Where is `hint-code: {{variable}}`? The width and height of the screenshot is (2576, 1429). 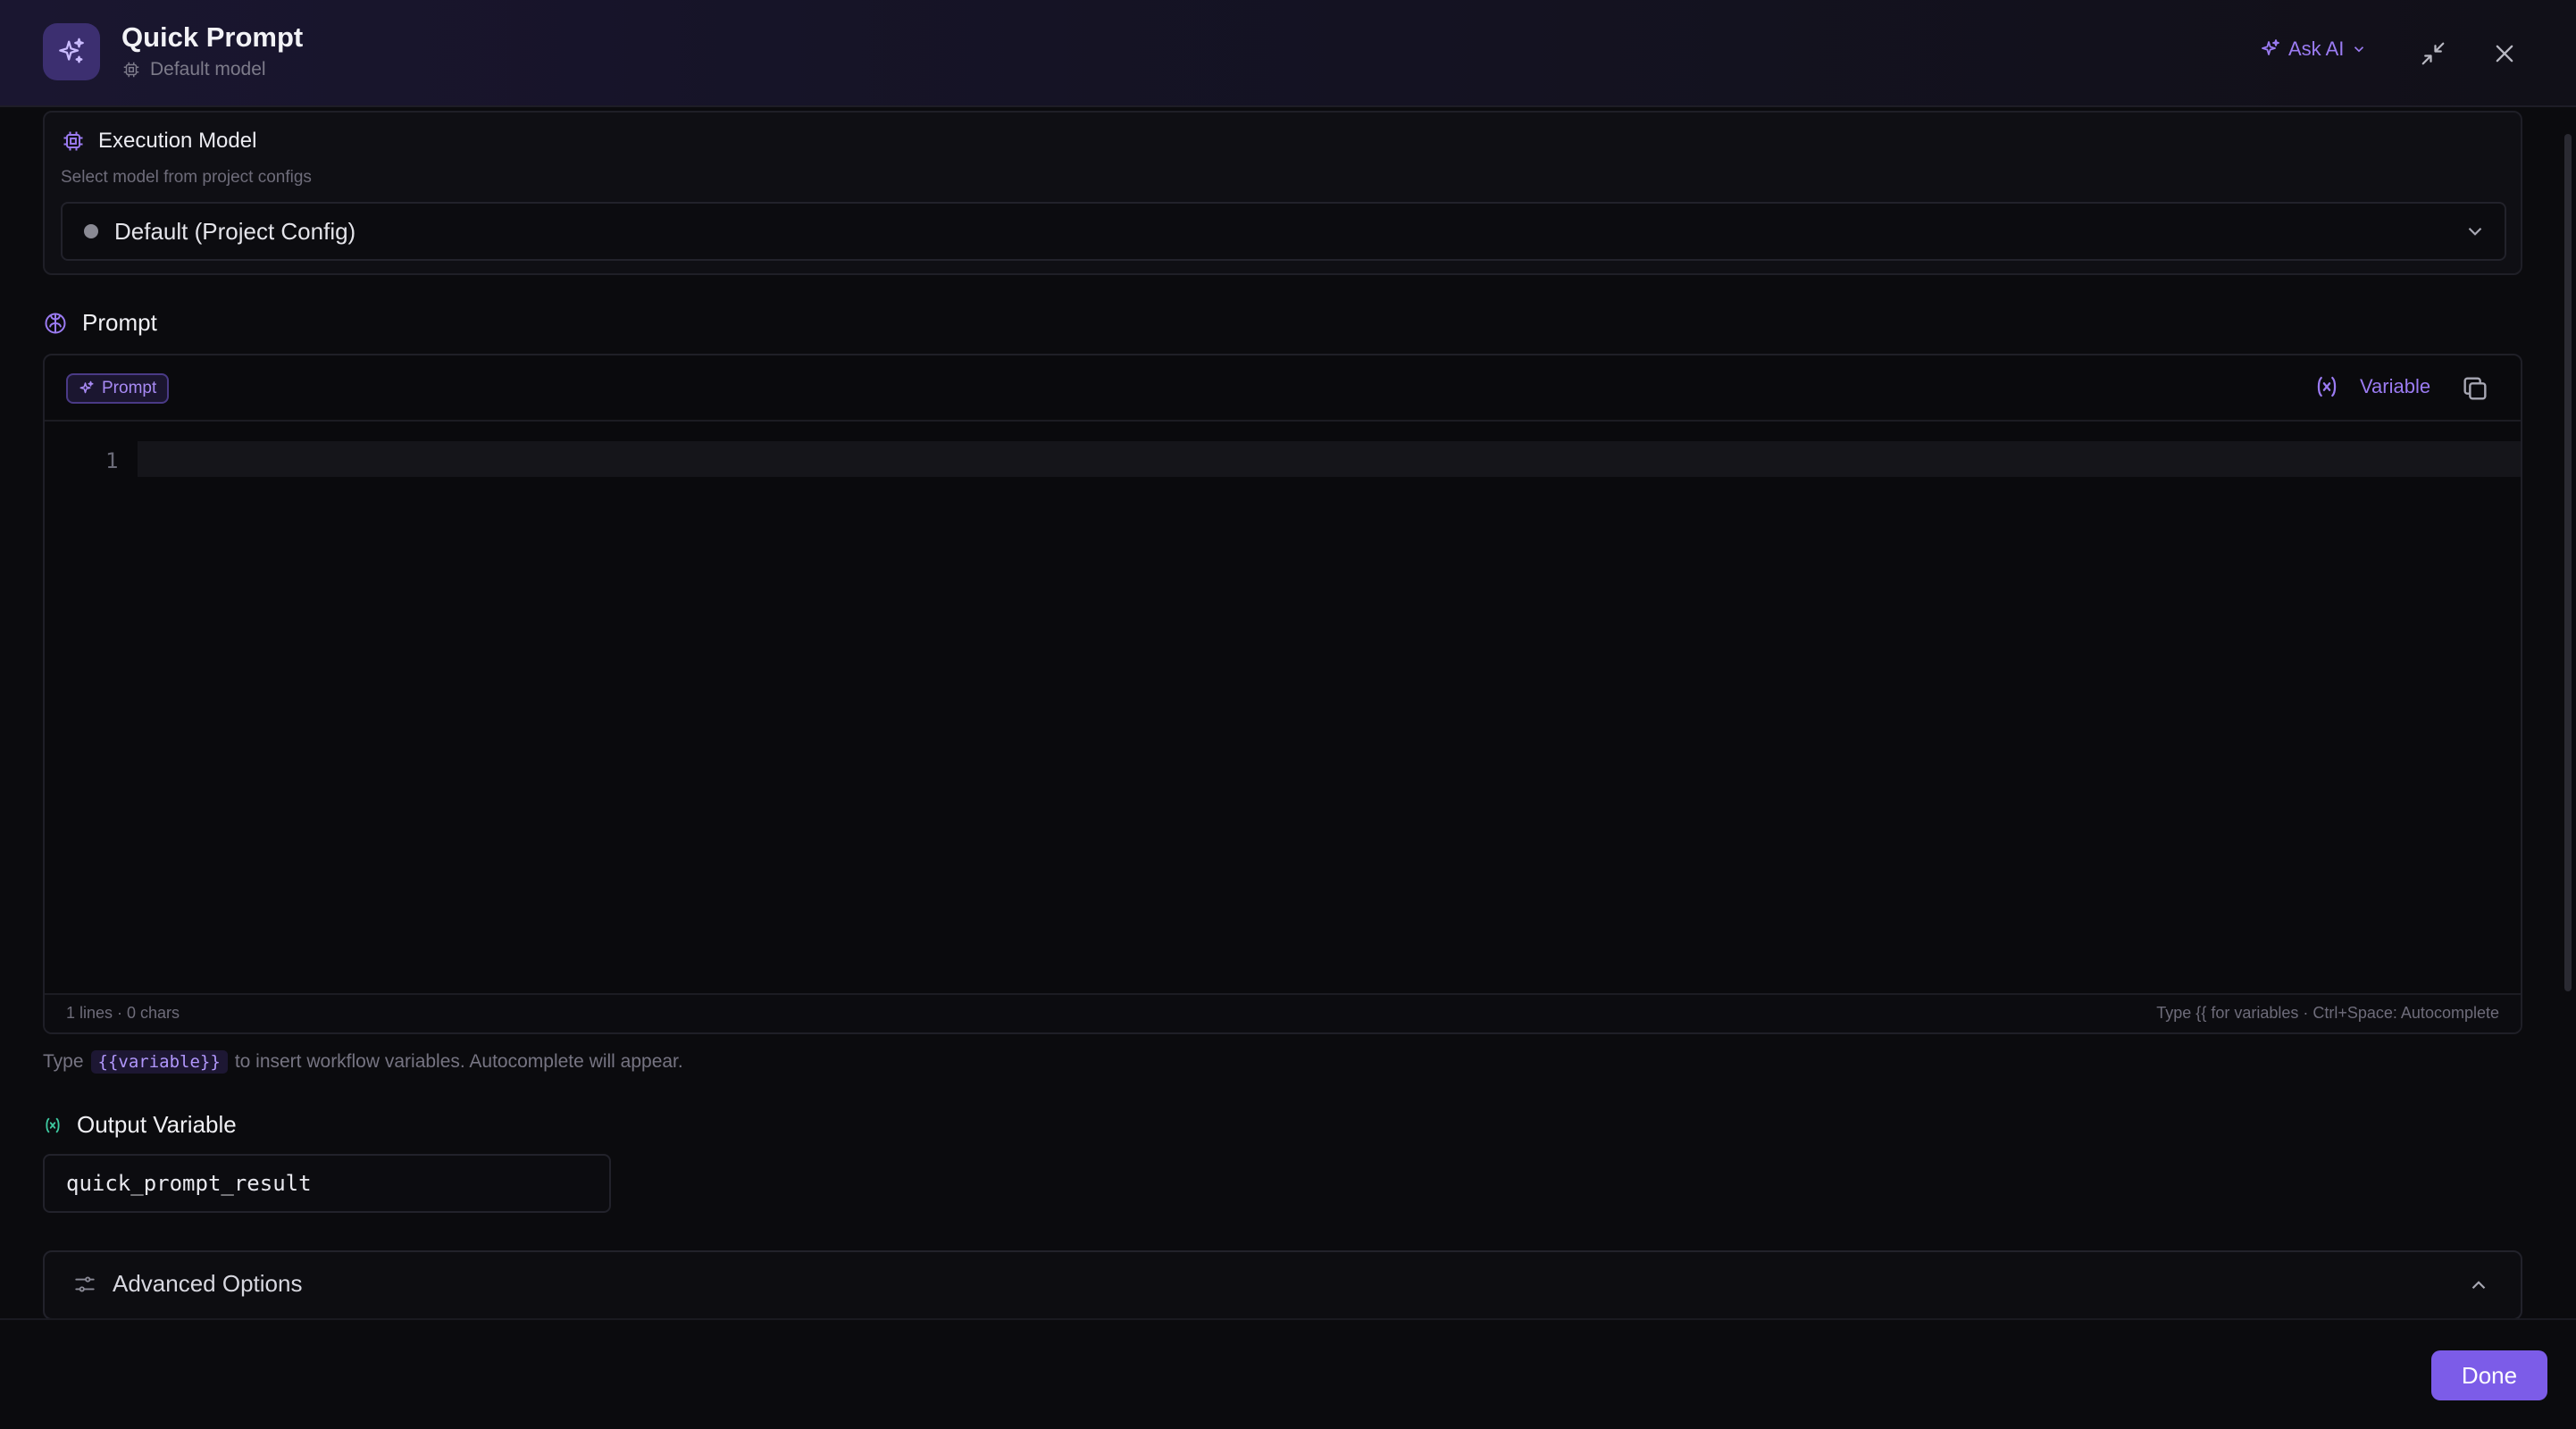
hint-code: {{variable}} is located at coordinates (159, 1062).